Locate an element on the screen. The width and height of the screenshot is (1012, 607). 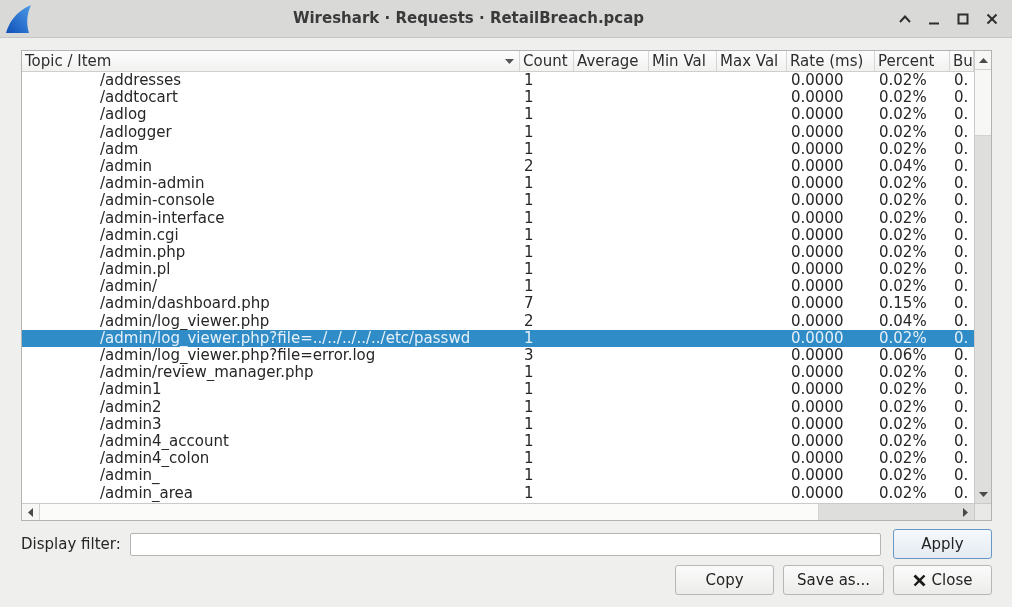
table-cell: /admin_area is located at coordinates (146, 493).